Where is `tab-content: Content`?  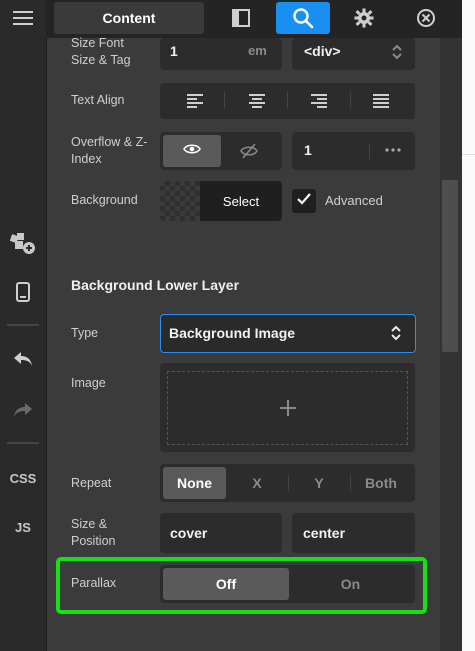
tab-content: Content is located at coordinates (129, 18).